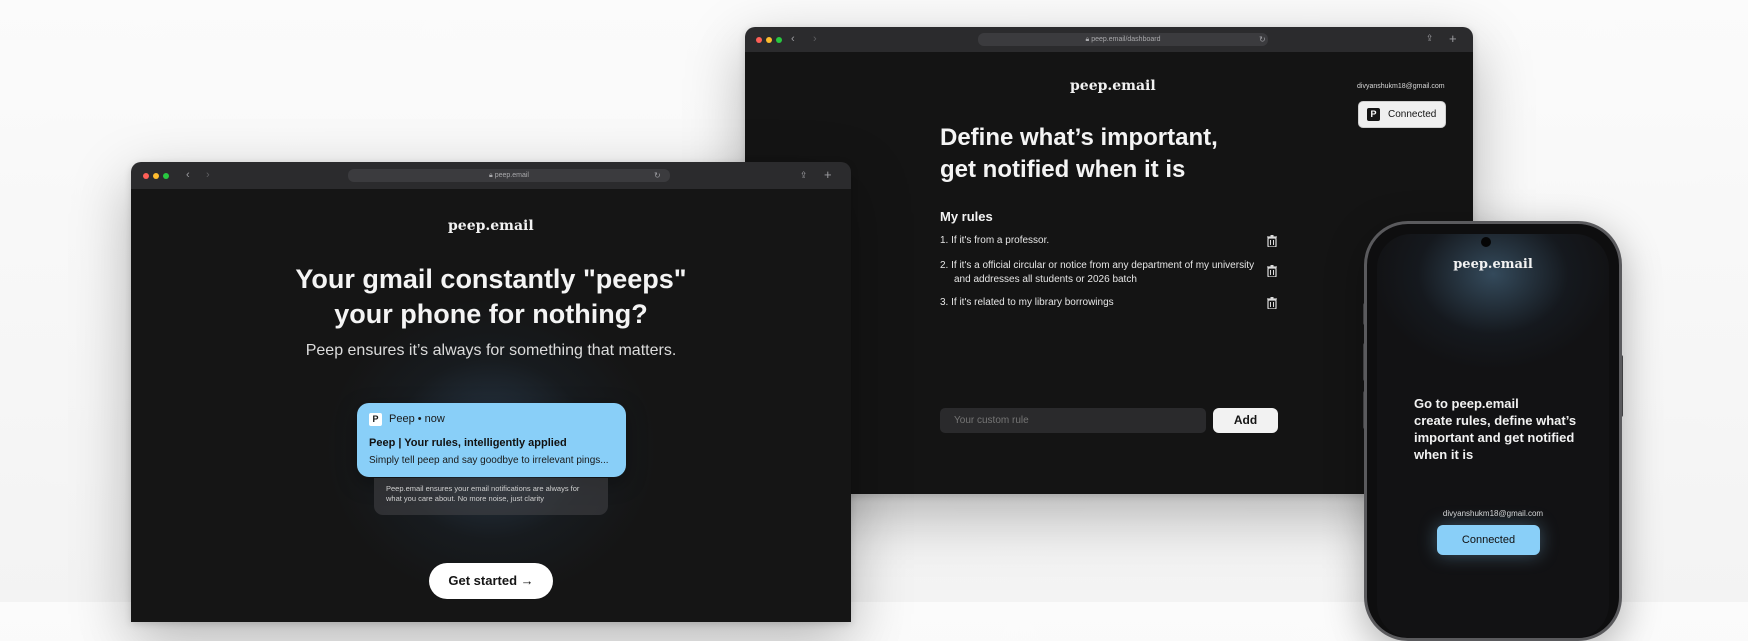 The width and height of the screenshot is (1748, 641). I want to click on address-url: peep.email/dashboard, so click(1126, 39).